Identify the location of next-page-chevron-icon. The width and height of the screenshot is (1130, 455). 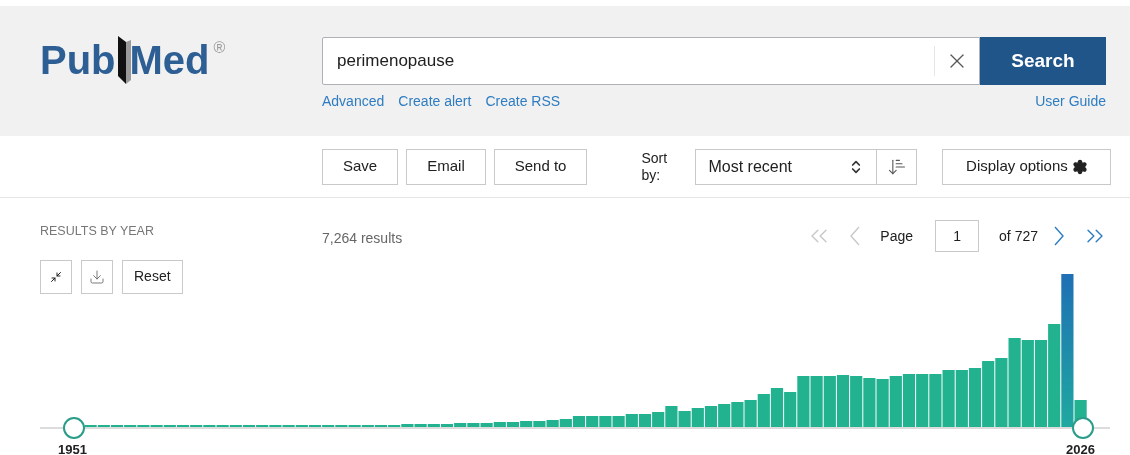
(1059, 236).